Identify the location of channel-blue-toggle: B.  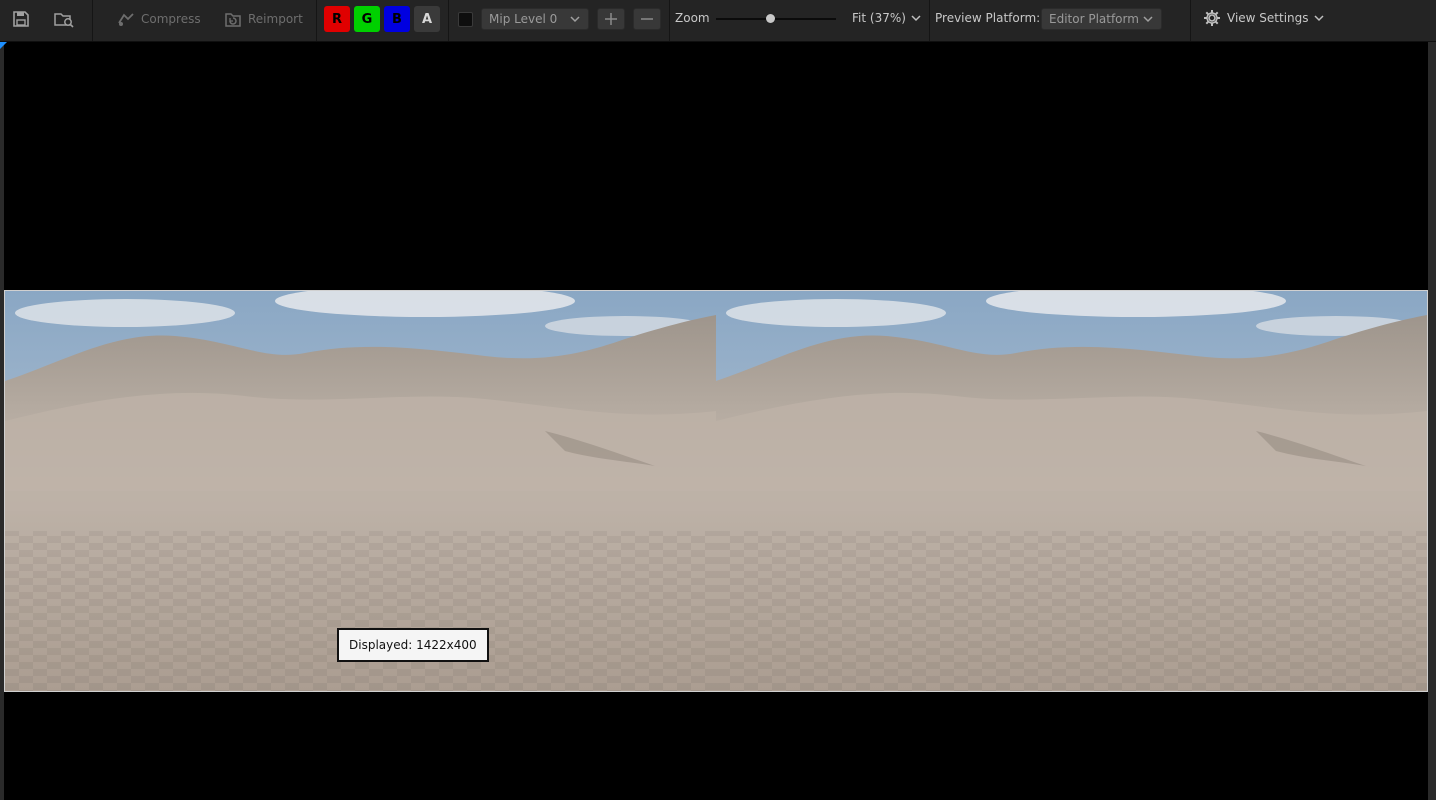
(397, 19).